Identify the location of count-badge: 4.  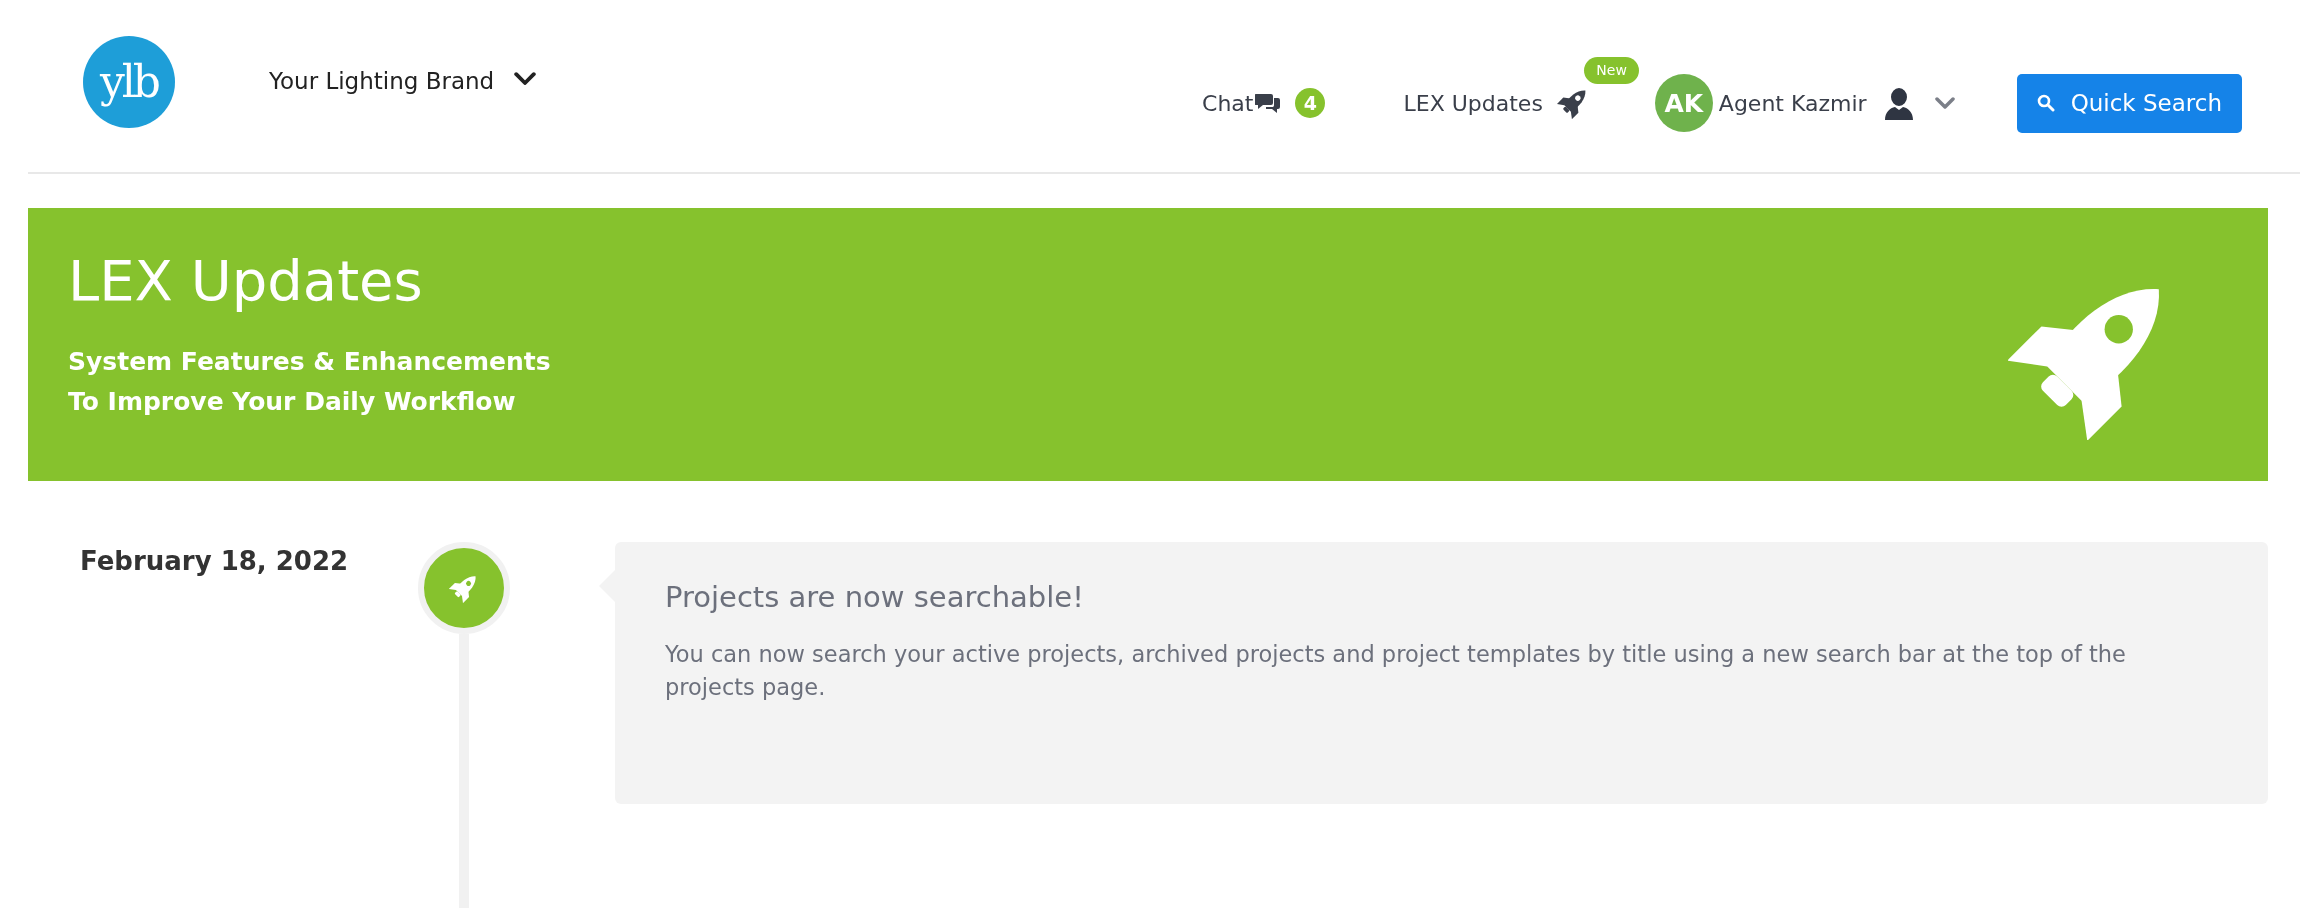
(1310, 103).